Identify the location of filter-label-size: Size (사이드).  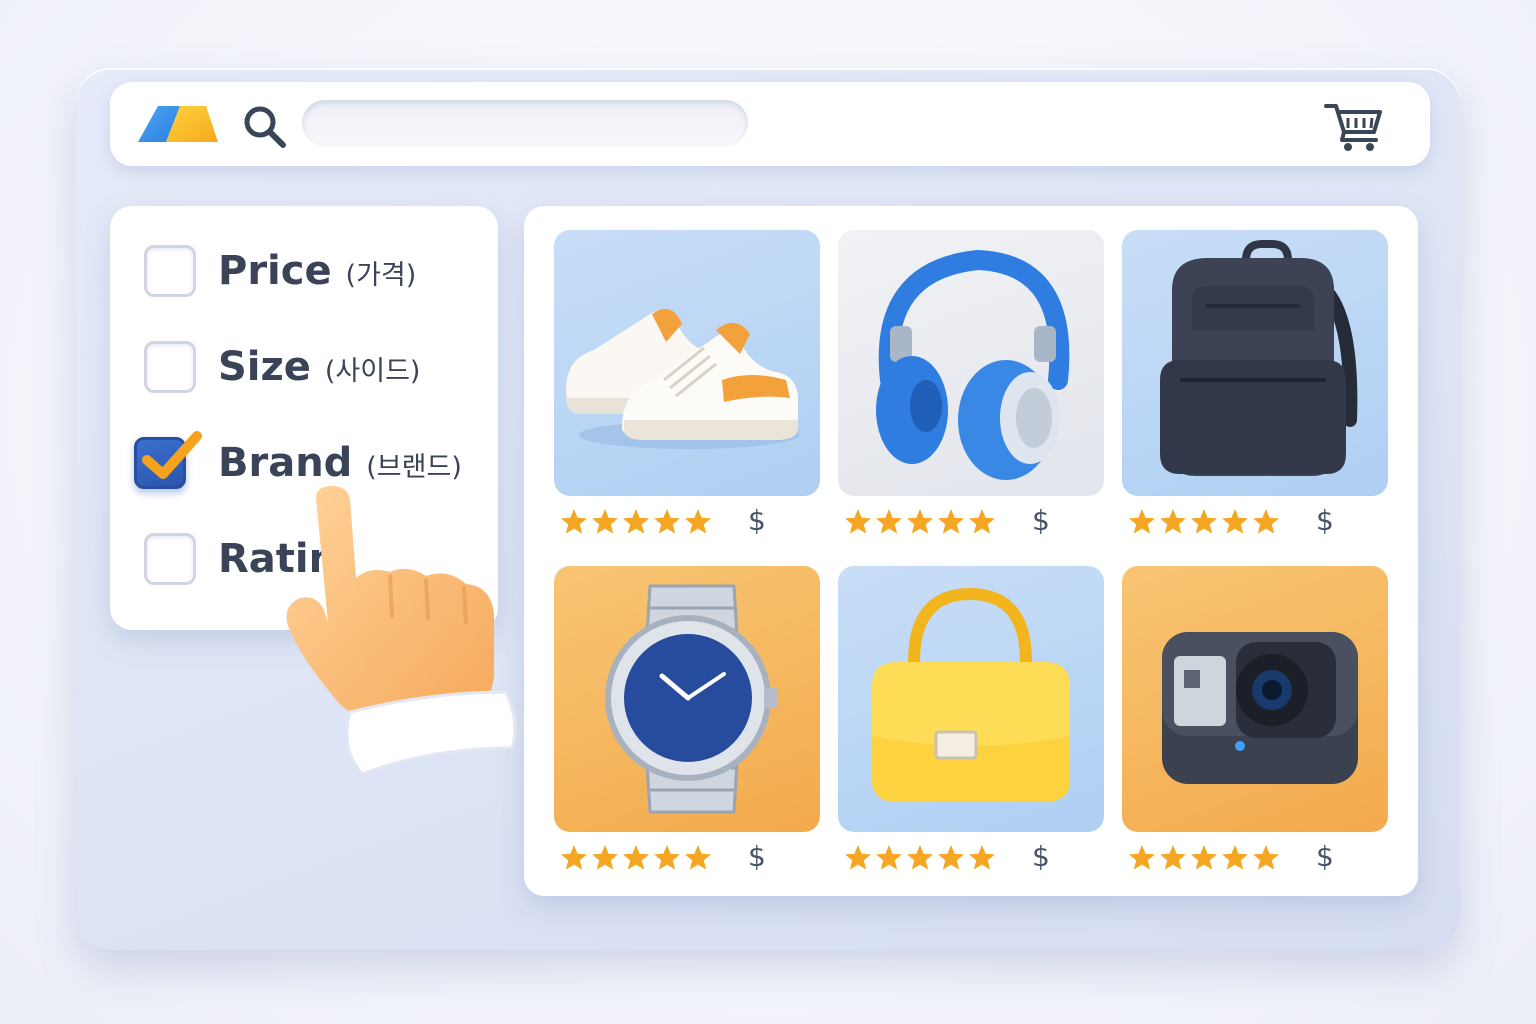
(319, 367).